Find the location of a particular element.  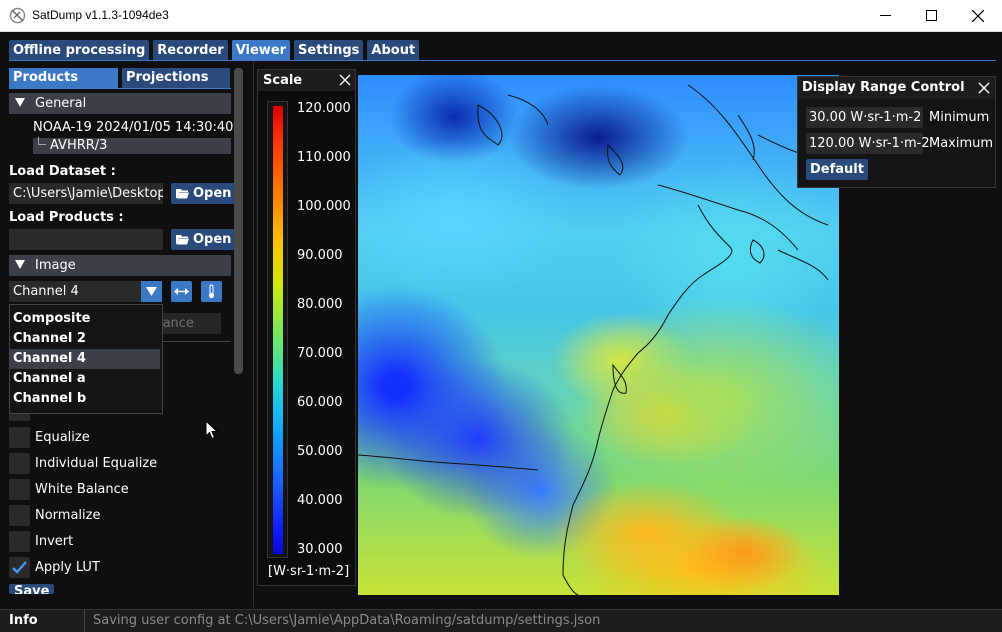

equalize-checkbox is located at coordinates (19, 437).